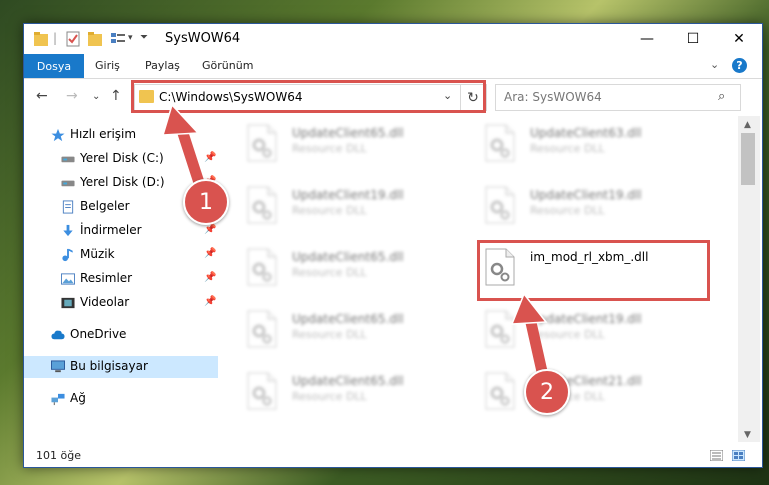 The image size is (769, 485). Describe the element at coordinates (42, 96) in the screenshot. I see `back-button: ←` at that location.